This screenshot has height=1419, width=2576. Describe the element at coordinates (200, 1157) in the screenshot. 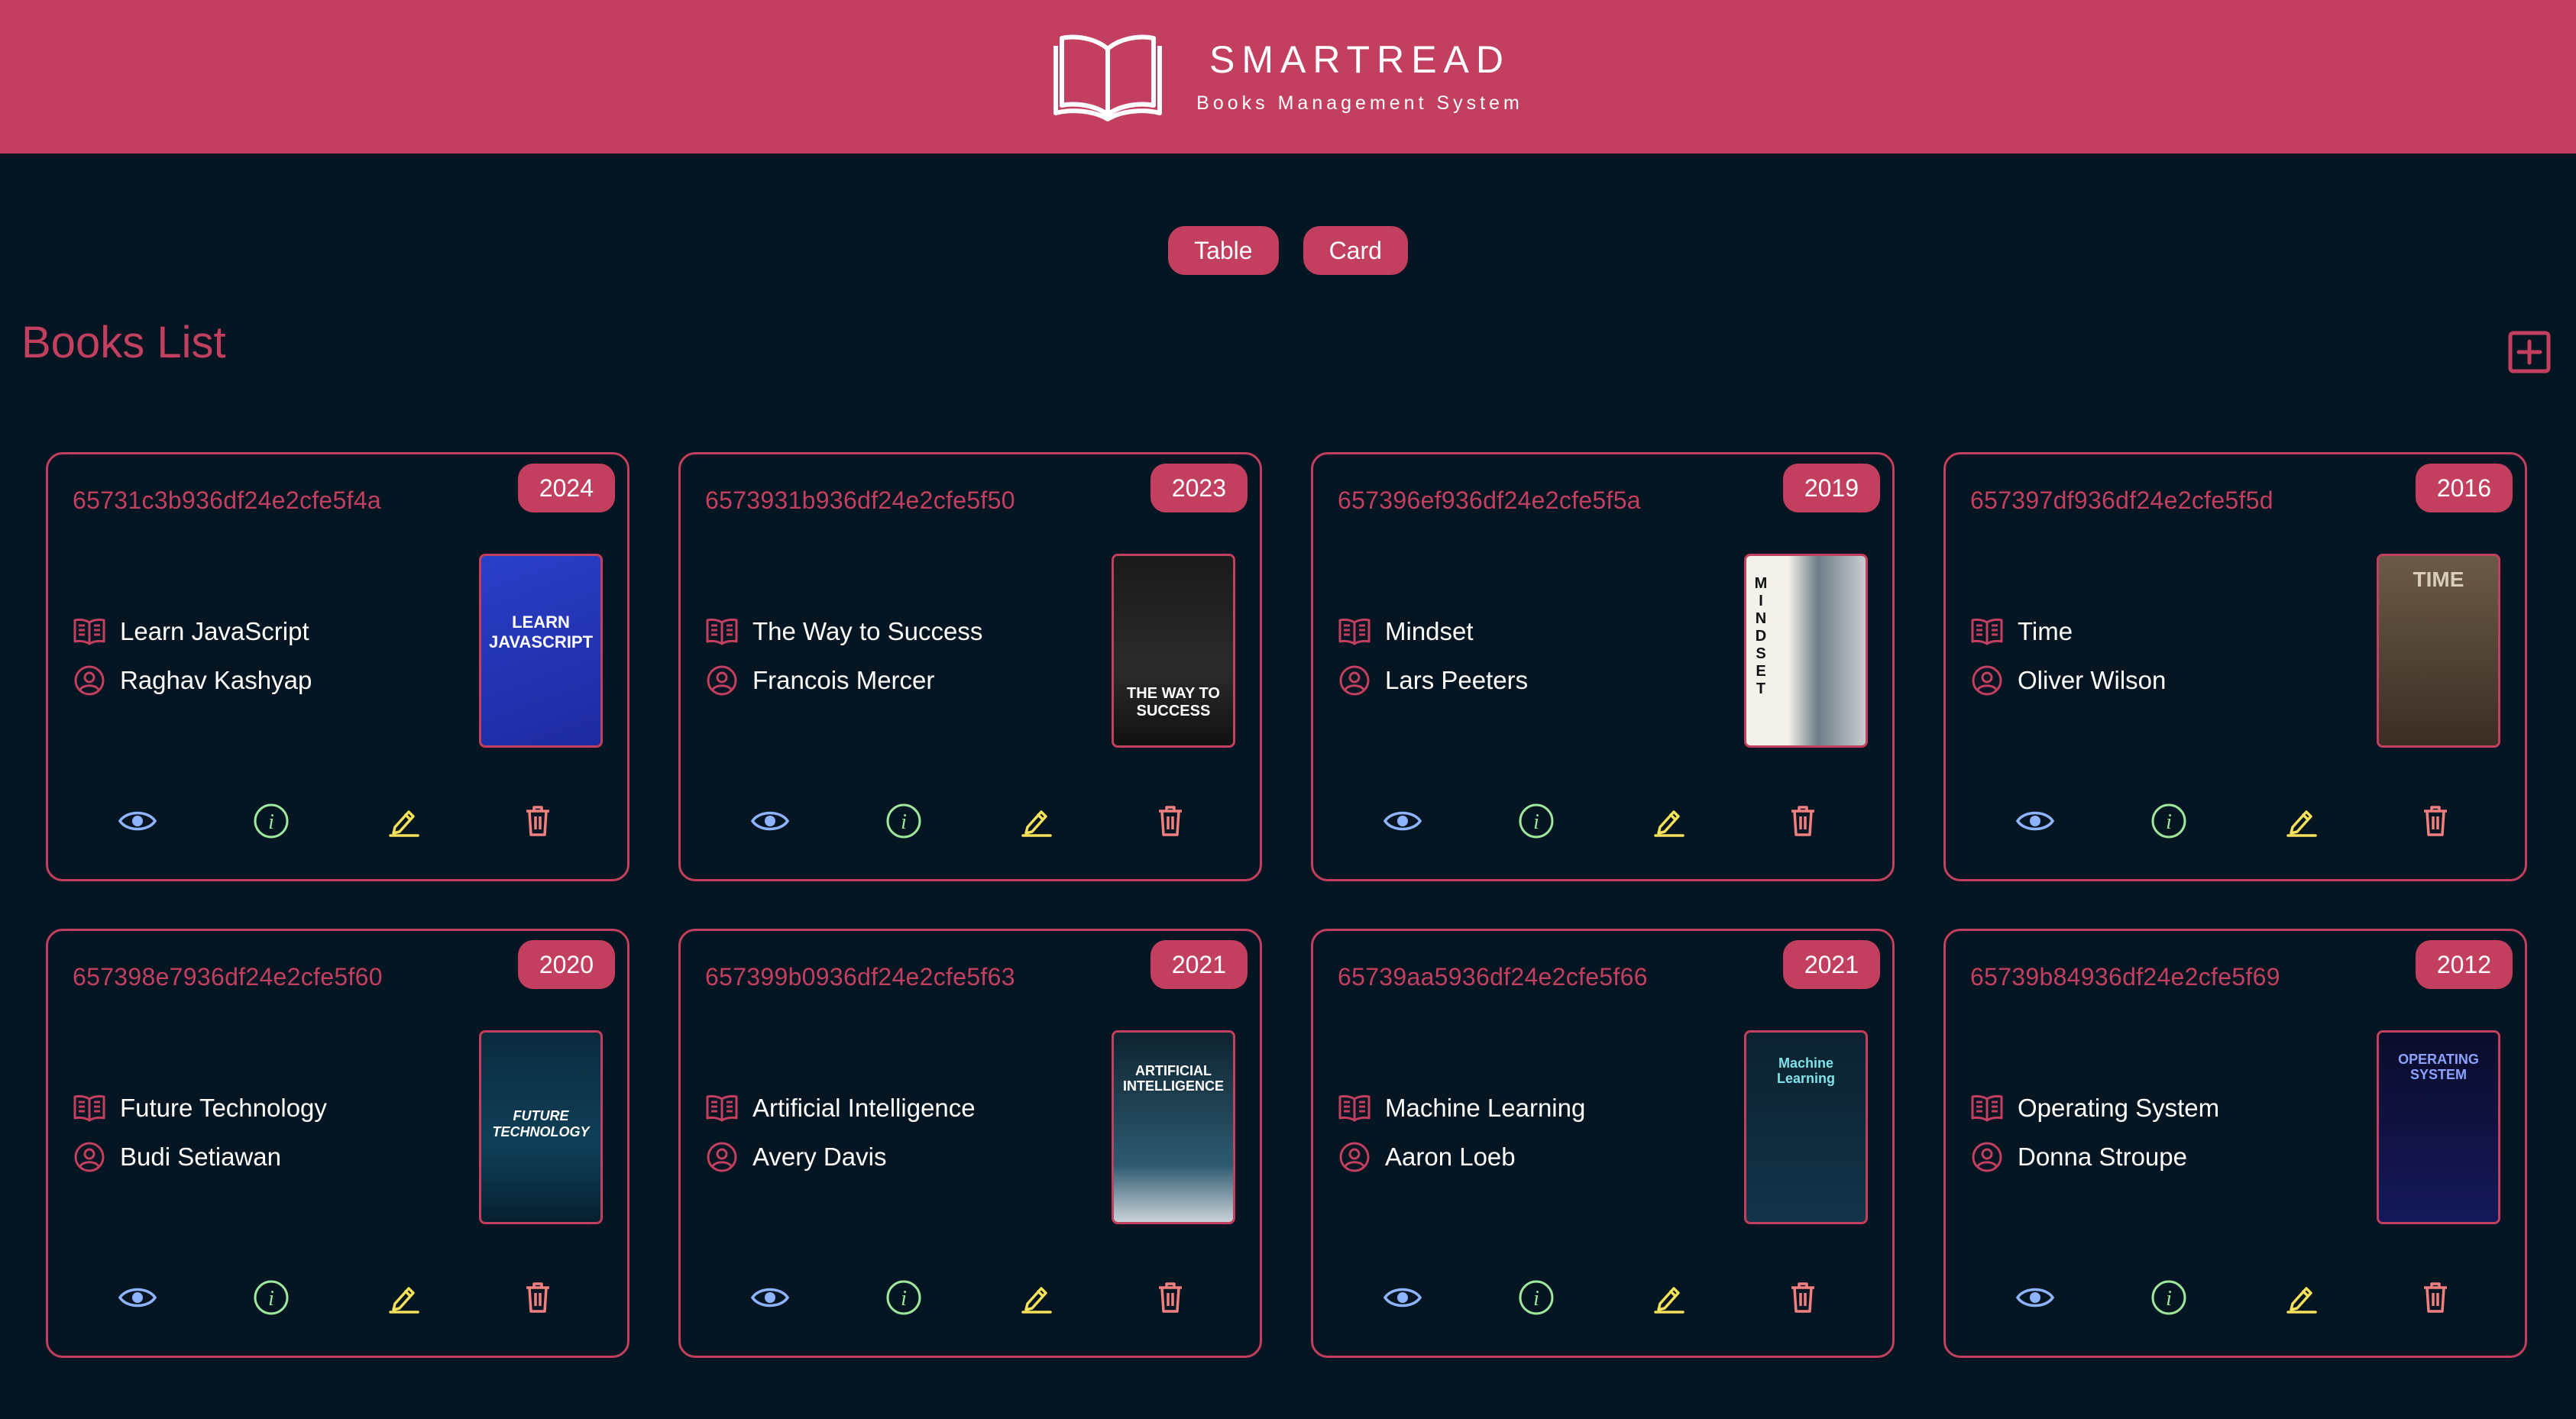

I see `book-author-row: Budi Setiawan` at that location.